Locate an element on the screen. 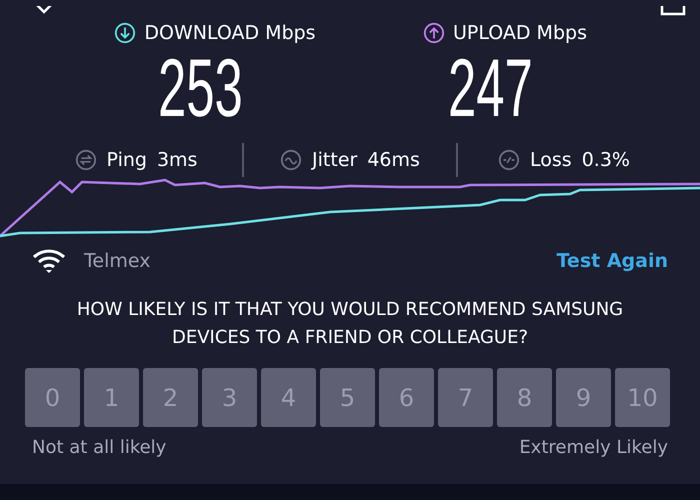 This screenshot has height=500, width=700. rating-button: 0 is located at coordinates (52, 397).